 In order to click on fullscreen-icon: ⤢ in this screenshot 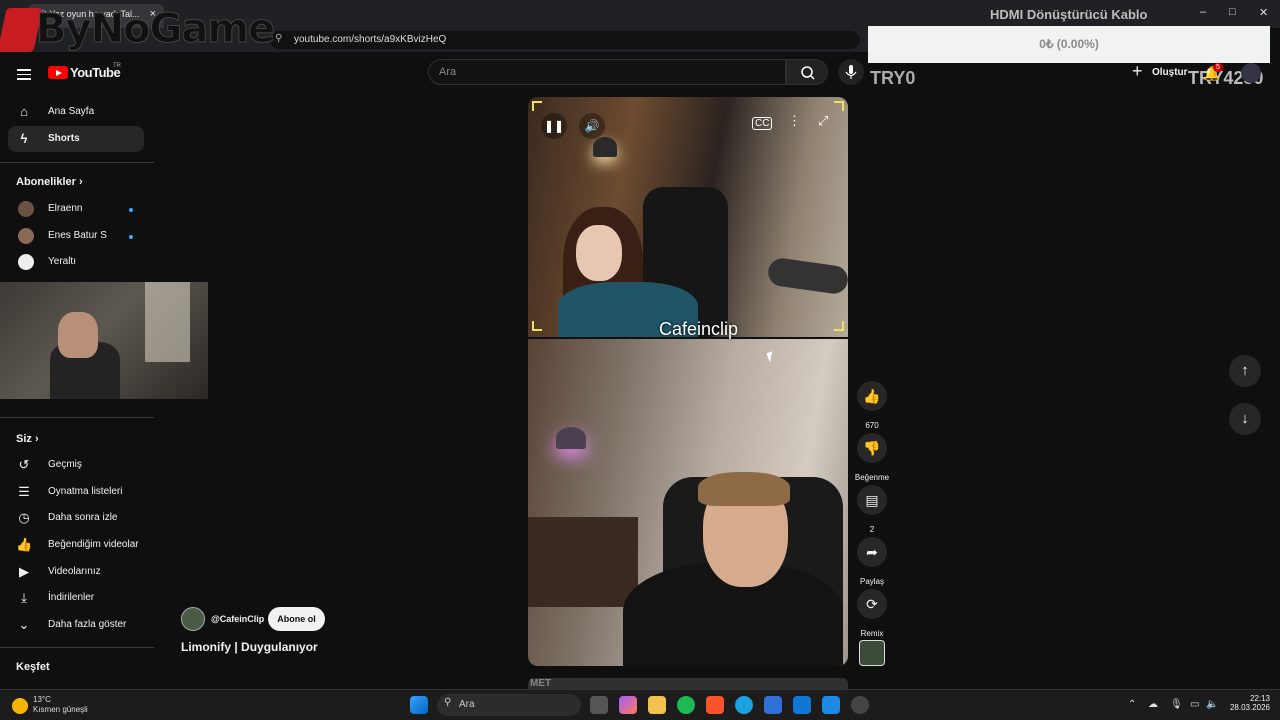, I will do `click(823, 121)`.